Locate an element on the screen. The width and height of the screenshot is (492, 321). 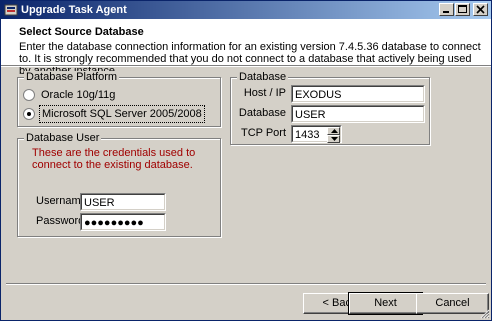
port-down-button is located at coordinates (333, 139).